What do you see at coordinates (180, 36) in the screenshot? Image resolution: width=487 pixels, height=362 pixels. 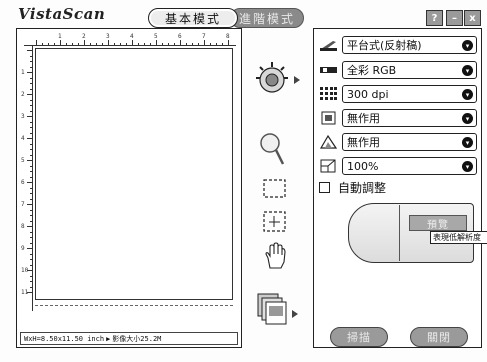 I see `ruler-number: 6` at bounding box center [180, 36].